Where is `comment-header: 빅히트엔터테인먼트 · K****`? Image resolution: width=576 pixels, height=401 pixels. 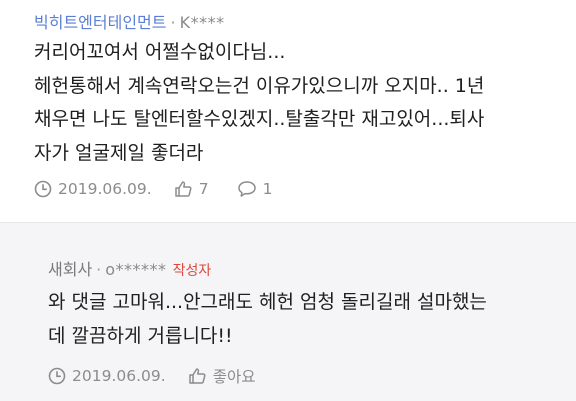 comment-header: 빅히트엔터테인먼트 · K**** is located at coordinates (129, 21).